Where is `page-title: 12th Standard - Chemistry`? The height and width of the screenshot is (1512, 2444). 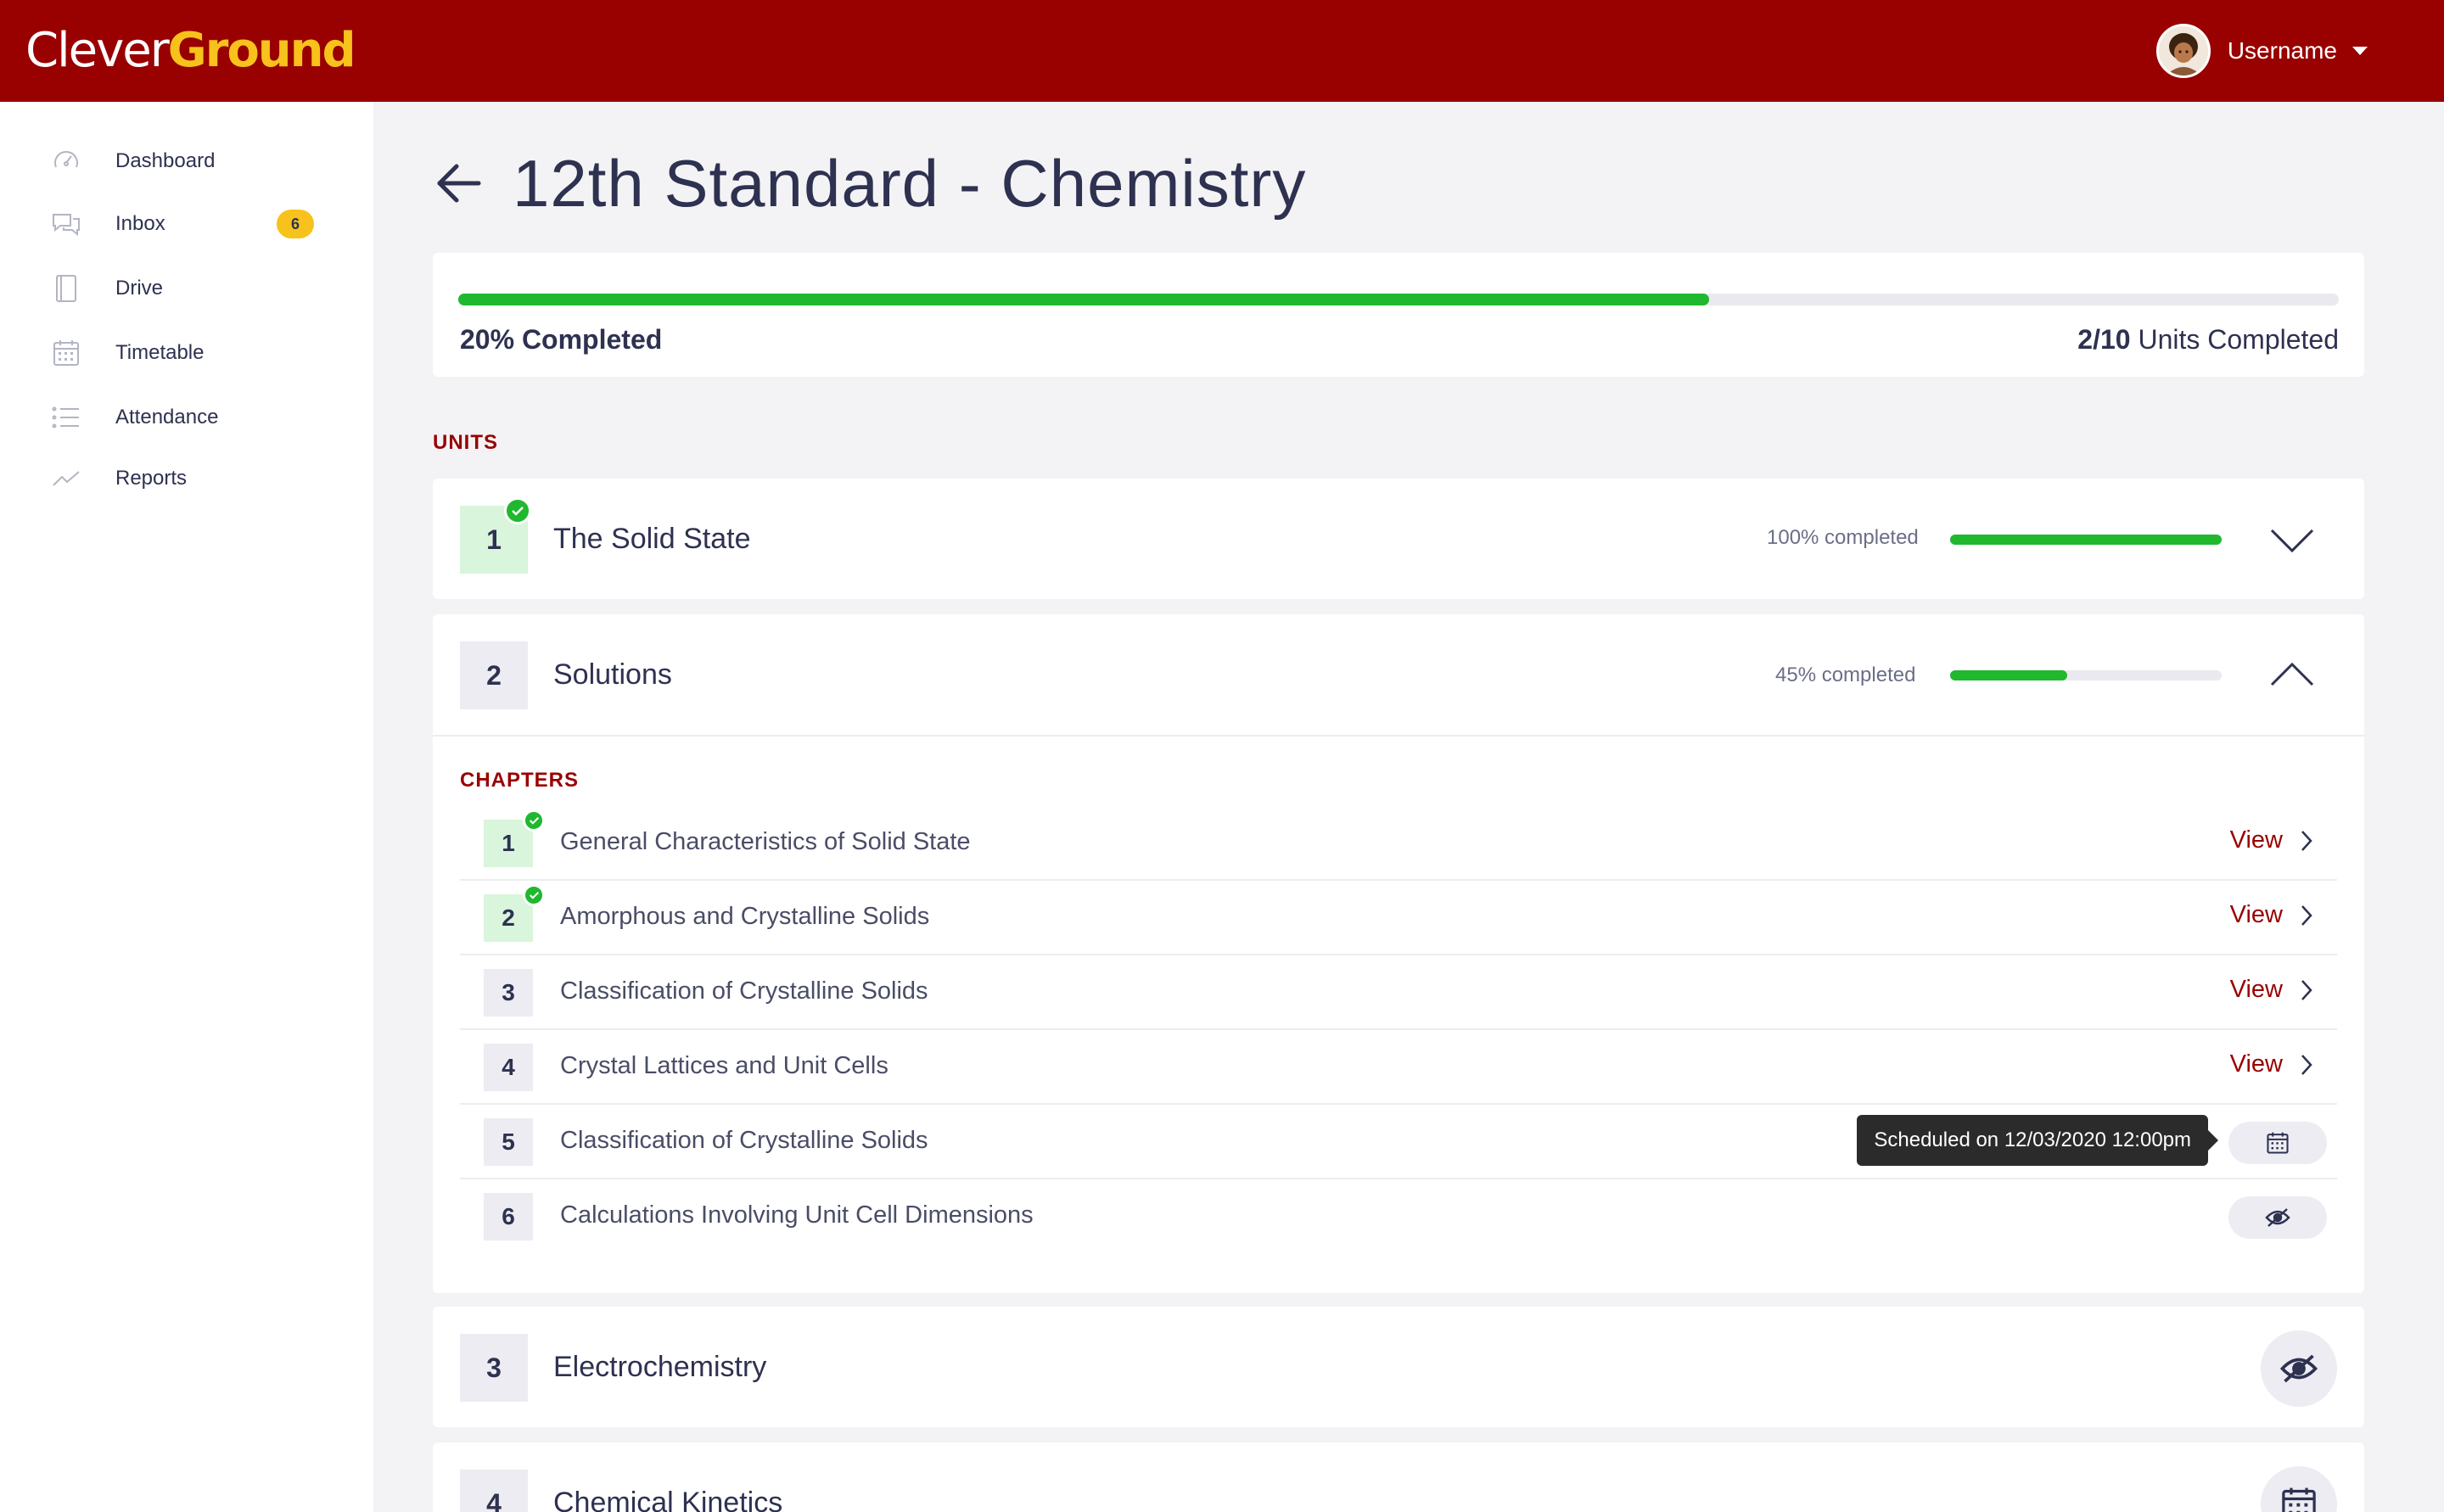
page-title: 12th Standard - Chemistry is located at coordinates (910, 183).